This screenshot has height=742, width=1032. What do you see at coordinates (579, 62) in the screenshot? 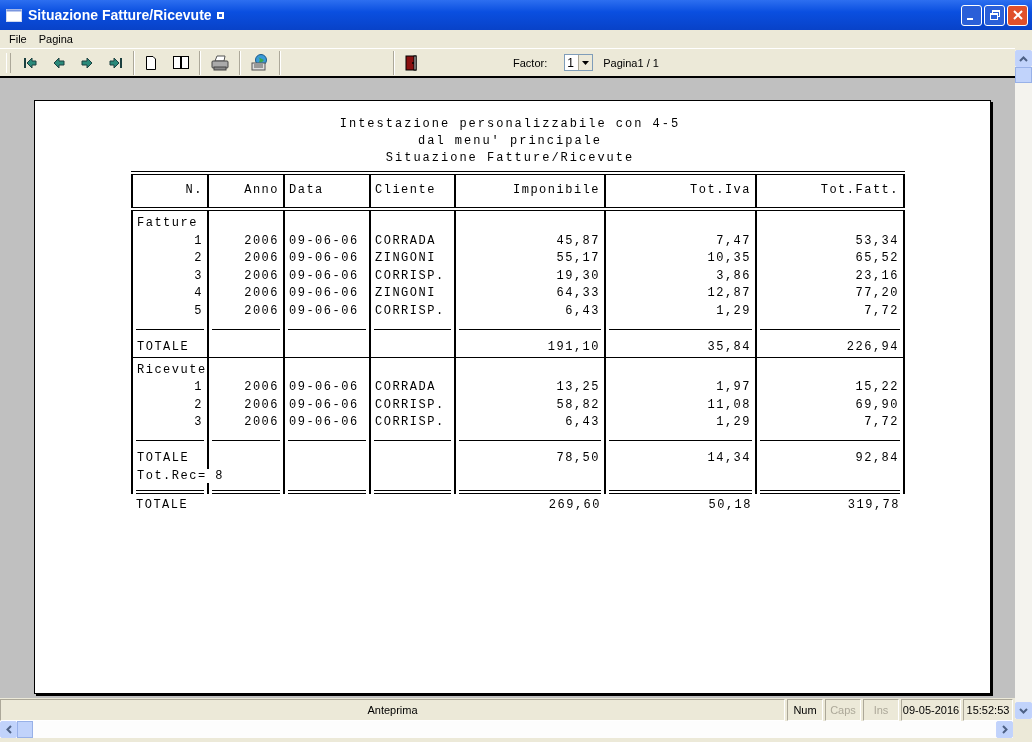
I see `factor-dropdown: 1` at bounding box center [579, 62].